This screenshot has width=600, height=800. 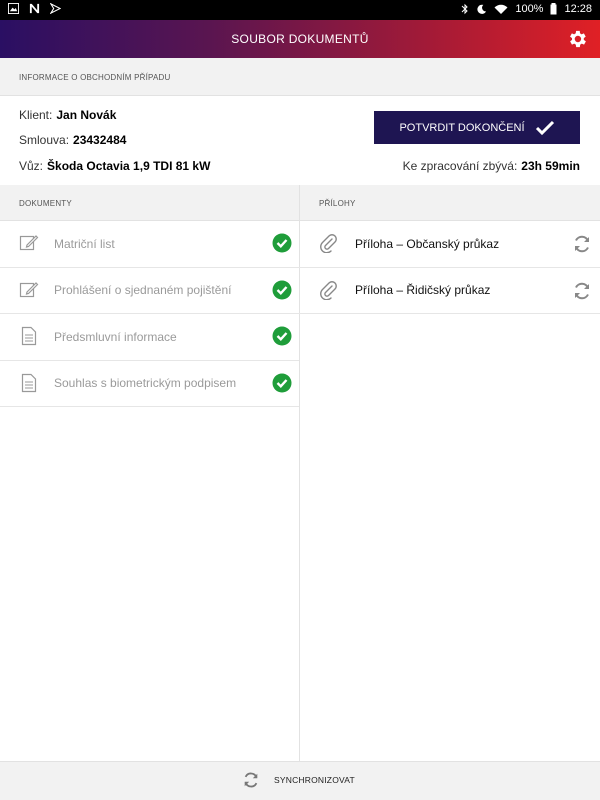 I want to click on car-row: Vůz: Škoda Octavia 1,9 TDI 81 kW, so click(x=114, y=166).